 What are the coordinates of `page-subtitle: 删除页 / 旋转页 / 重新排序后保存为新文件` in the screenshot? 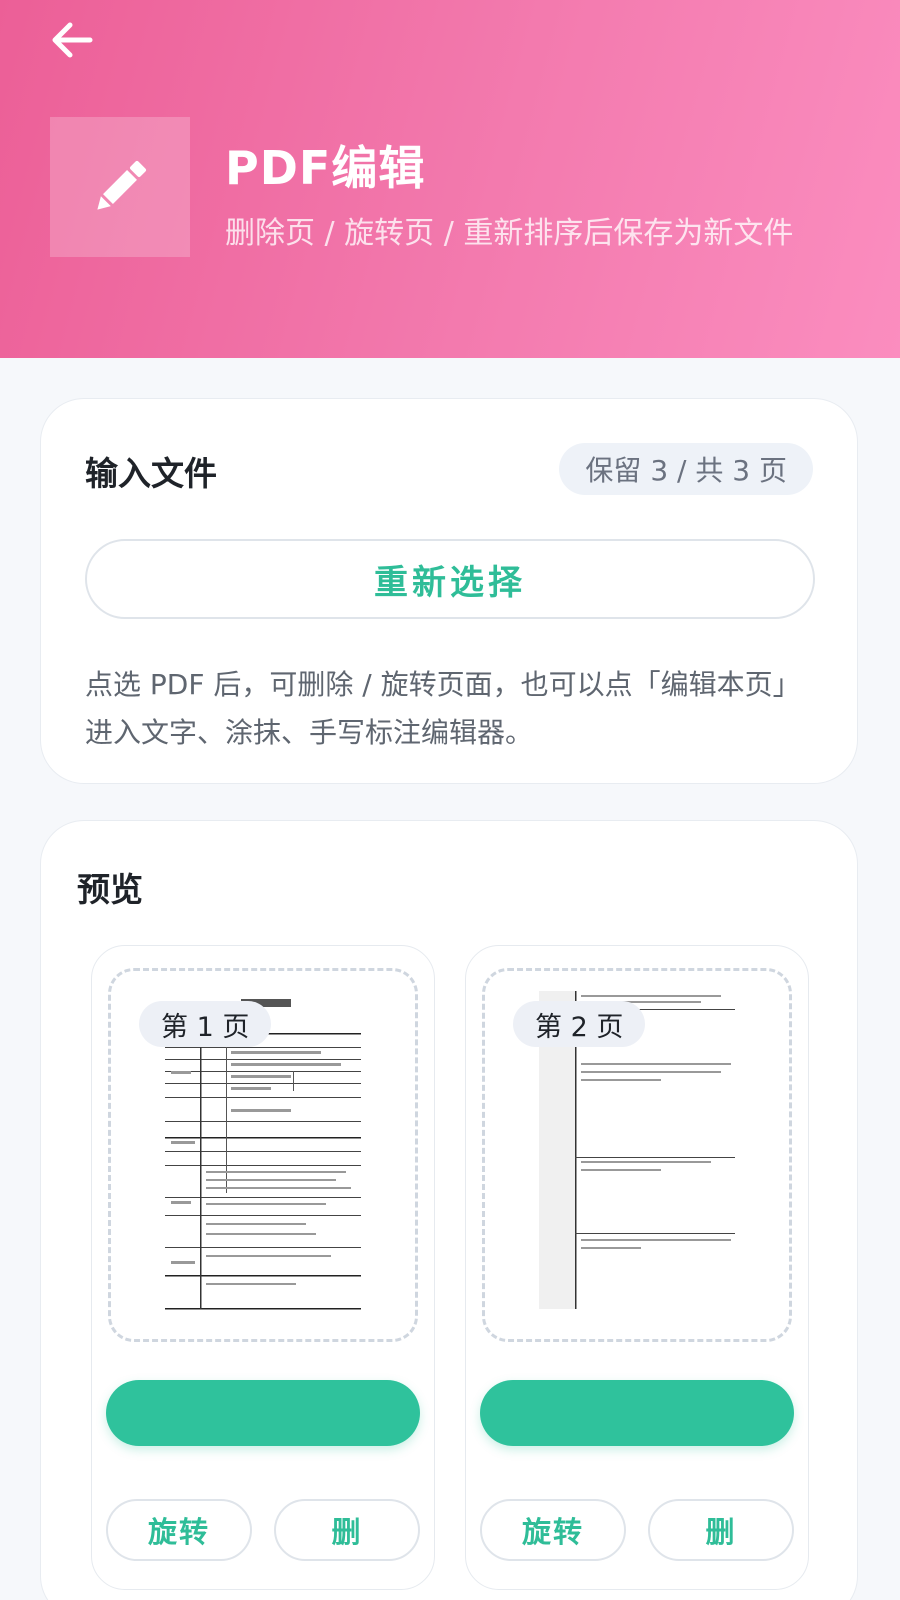 It's located at (509, 233).